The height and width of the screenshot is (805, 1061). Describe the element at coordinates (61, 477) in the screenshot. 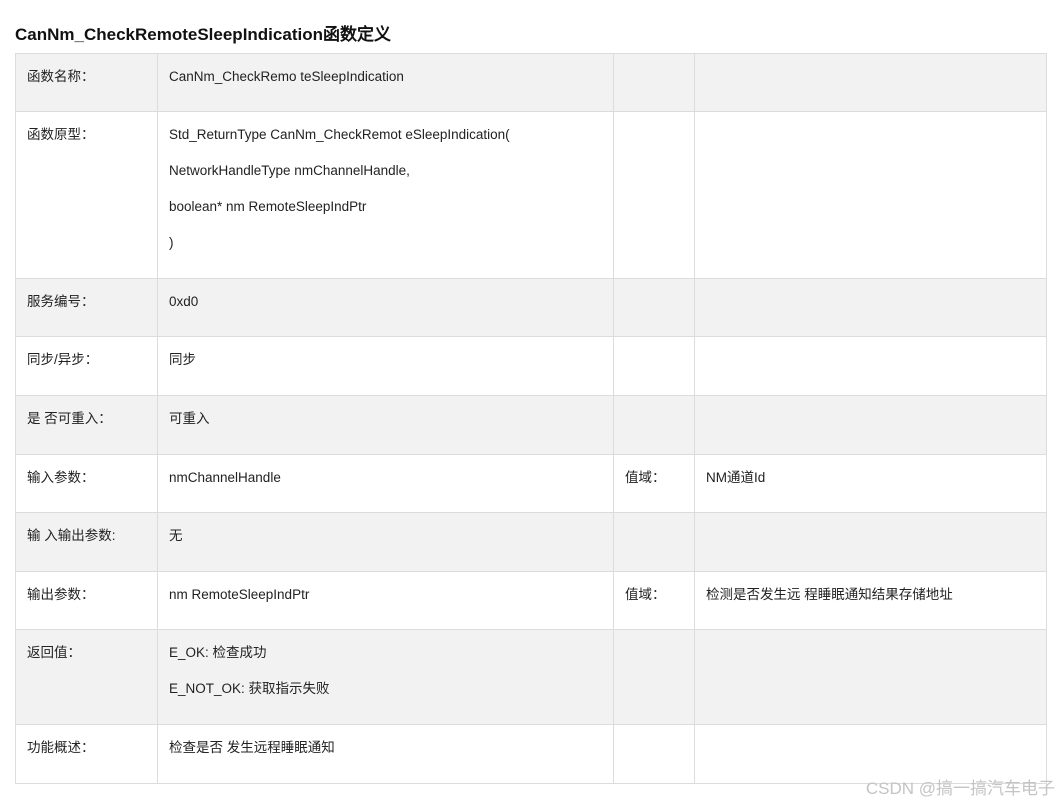

I see `row-label: 输入参数：` at that location.